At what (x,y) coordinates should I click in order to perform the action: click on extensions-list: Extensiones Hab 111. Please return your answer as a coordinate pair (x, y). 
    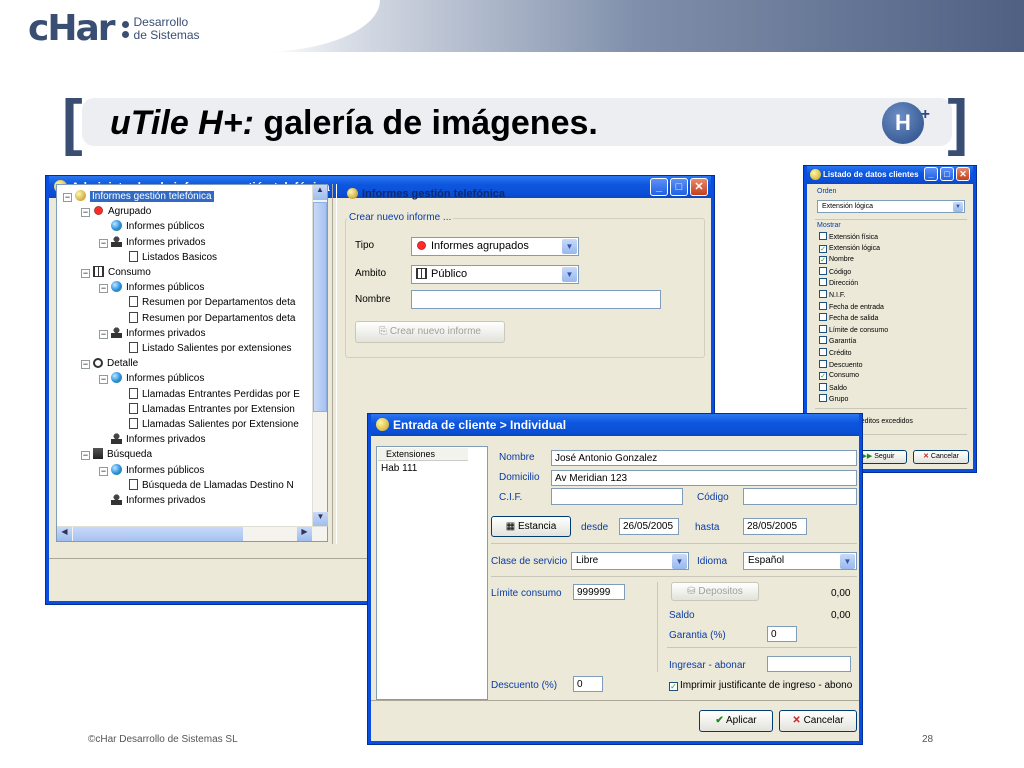
    Looking at the image, I should click on (432, 573).